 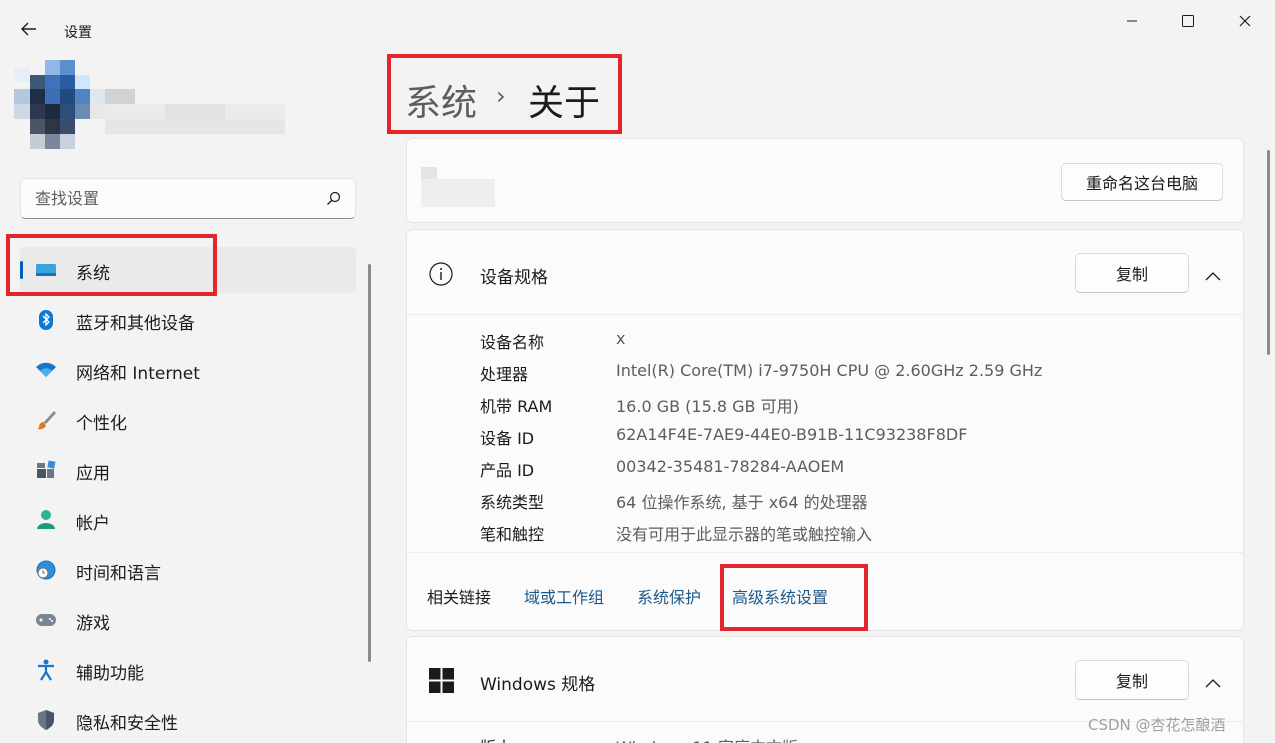 I want to click on copy-windows-specs-button: 复制, so click(x=1132, y=680).